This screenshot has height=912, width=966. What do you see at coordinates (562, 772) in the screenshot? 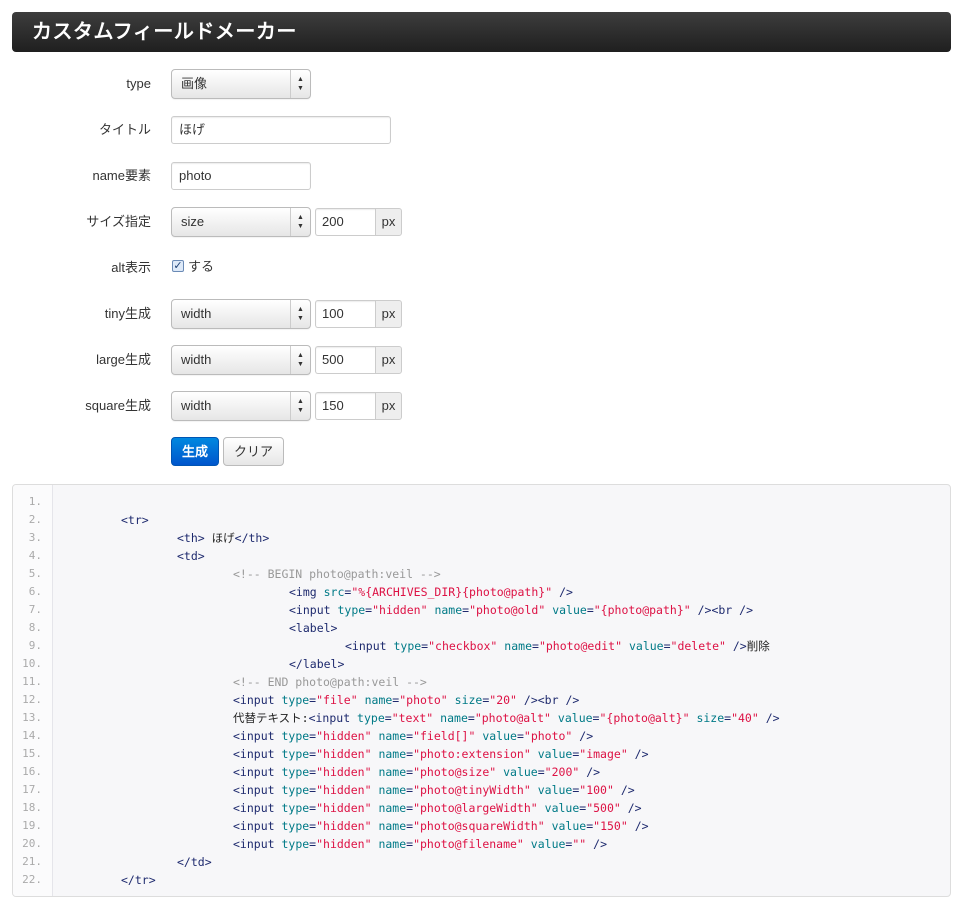
I see `code-token: "200"` at bounding box center [562, 772].